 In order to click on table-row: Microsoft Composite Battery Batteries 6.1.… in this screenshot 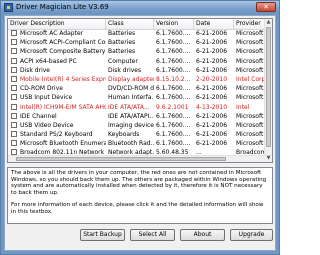, I will do `click(137, 51)`.